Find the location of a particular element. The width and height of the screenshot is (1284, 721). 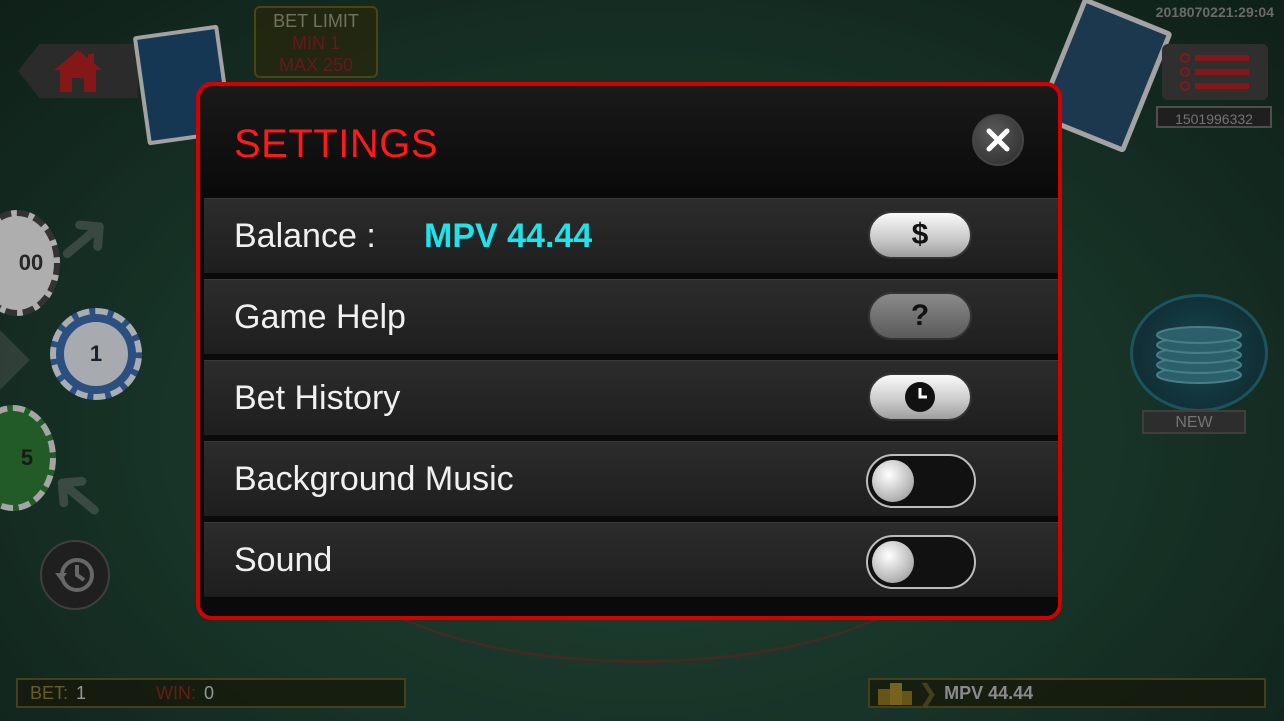

balance-label: Balance : is located at coordinates (305, 236).